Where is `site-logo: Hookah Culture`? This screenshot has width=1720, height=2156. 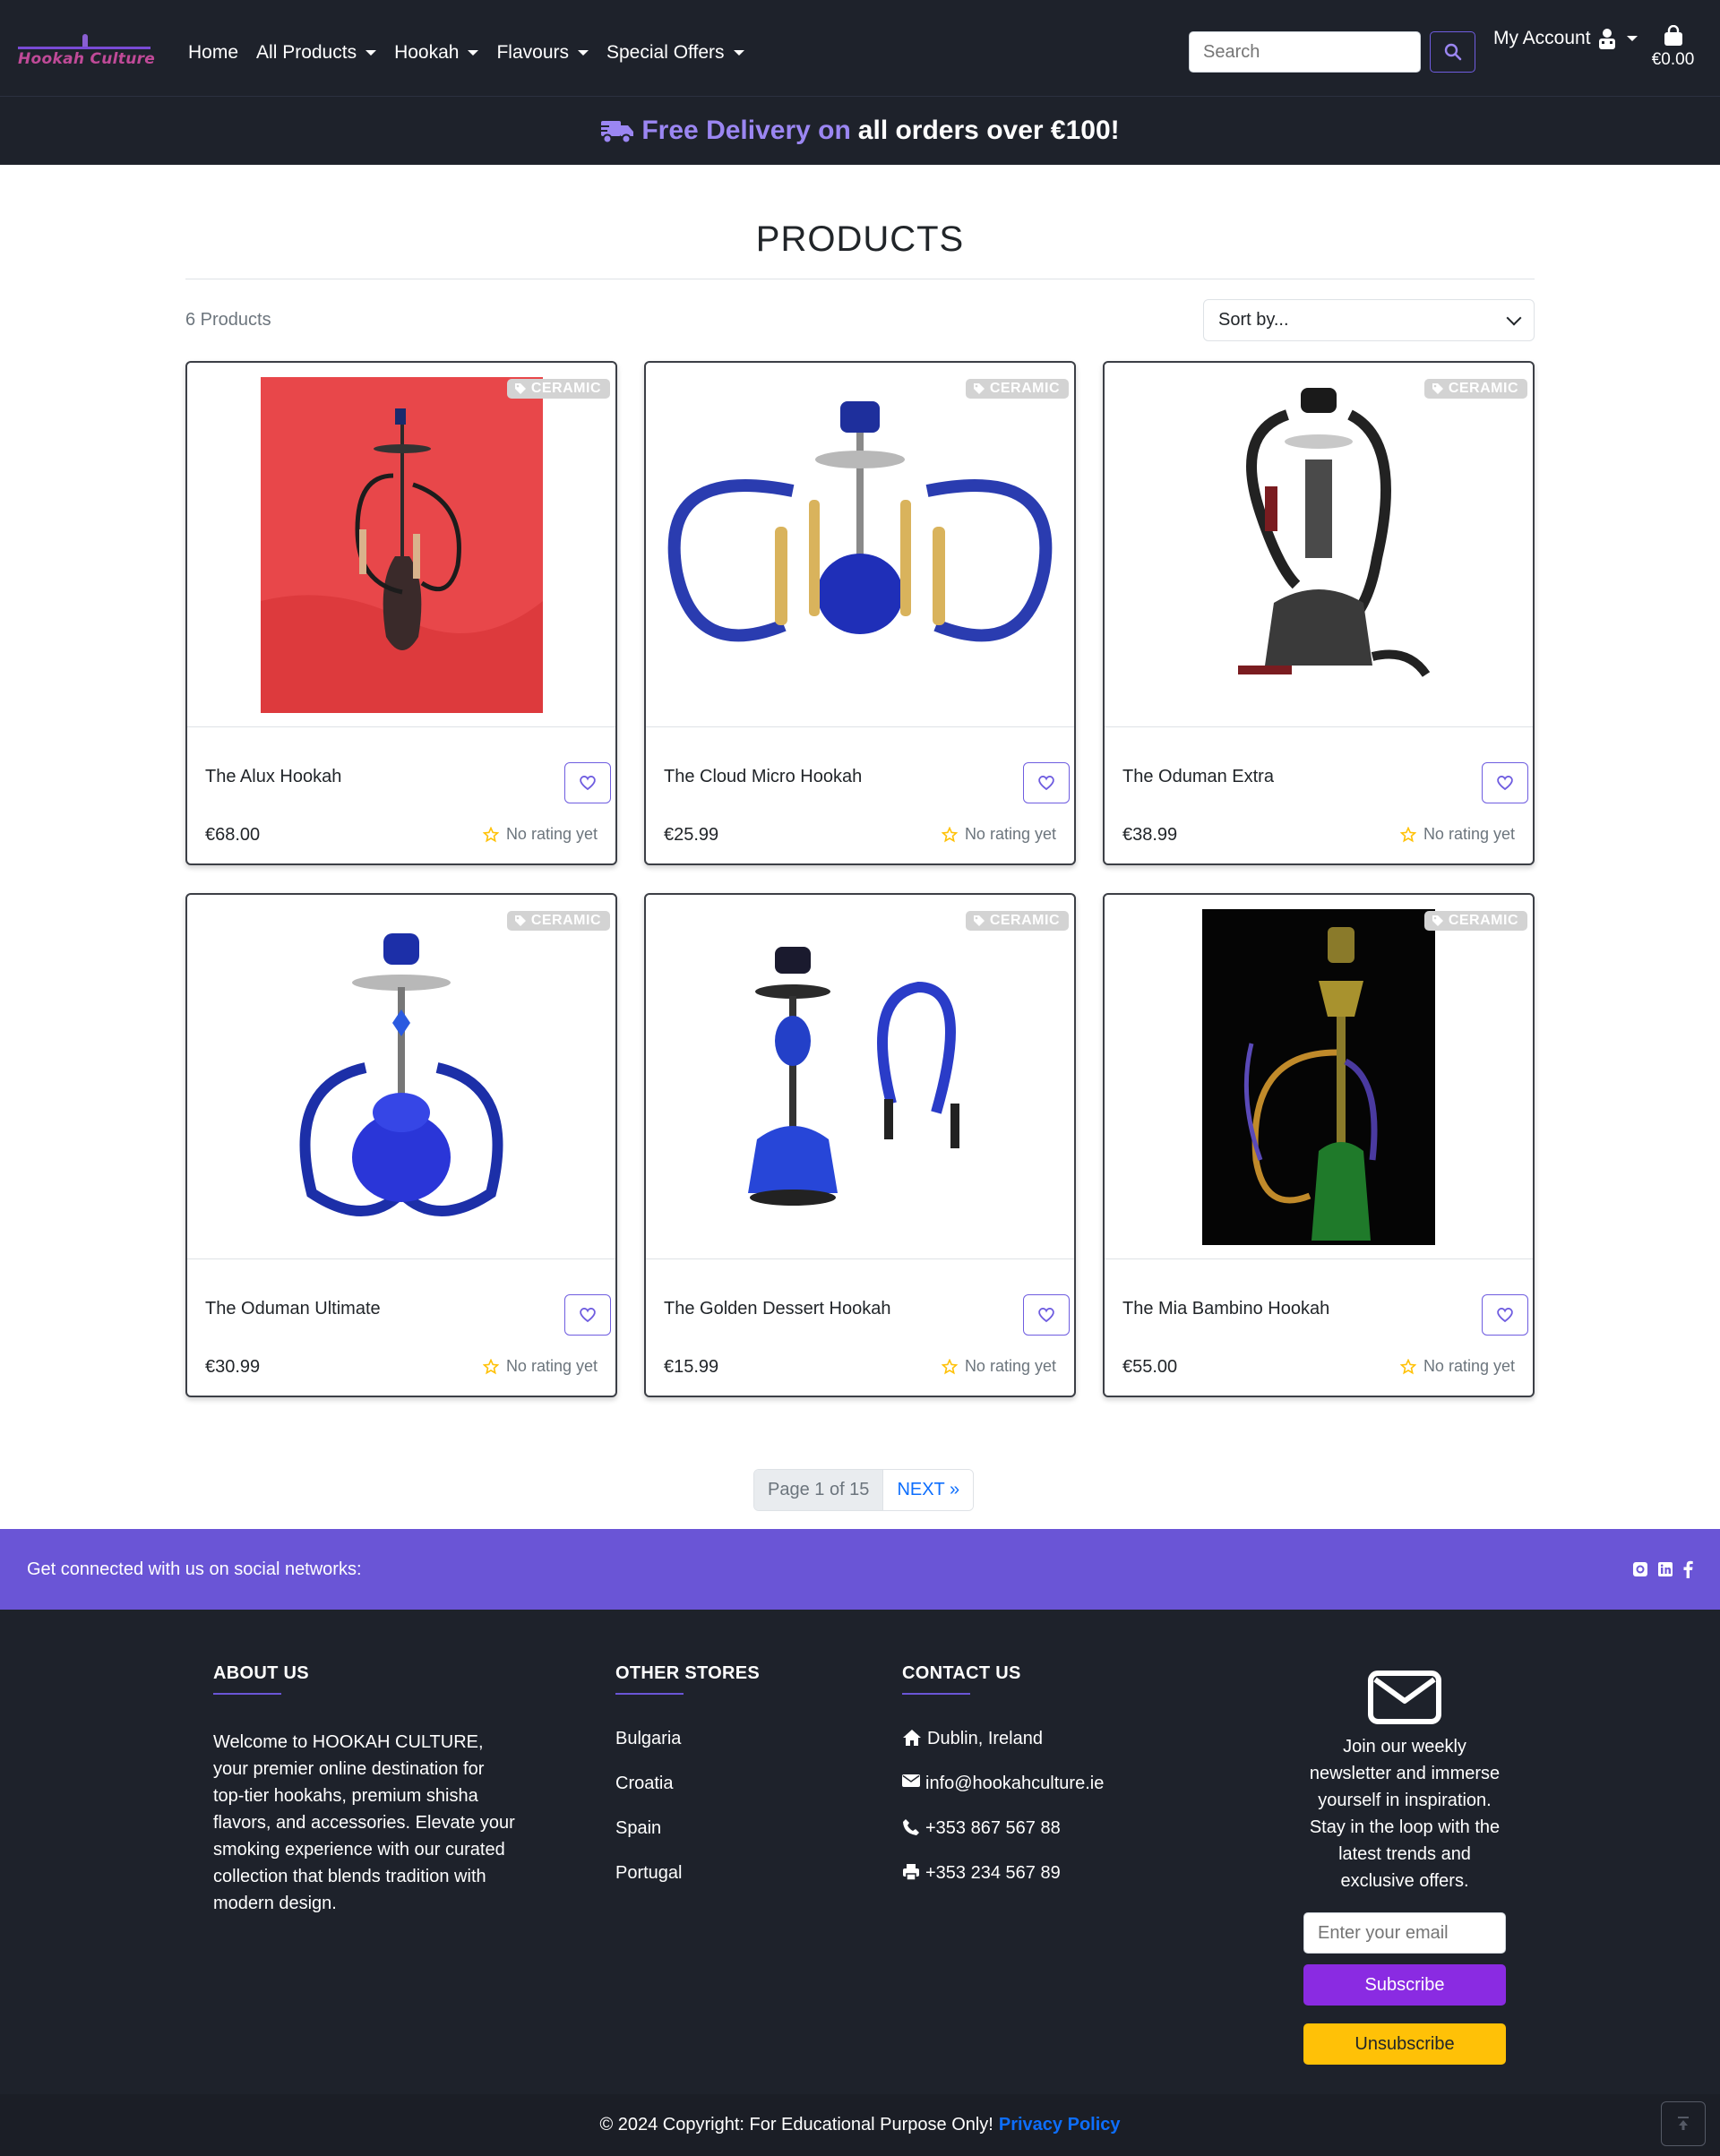
site-logo: Hookah Culture is located at coordinates (85, 52).